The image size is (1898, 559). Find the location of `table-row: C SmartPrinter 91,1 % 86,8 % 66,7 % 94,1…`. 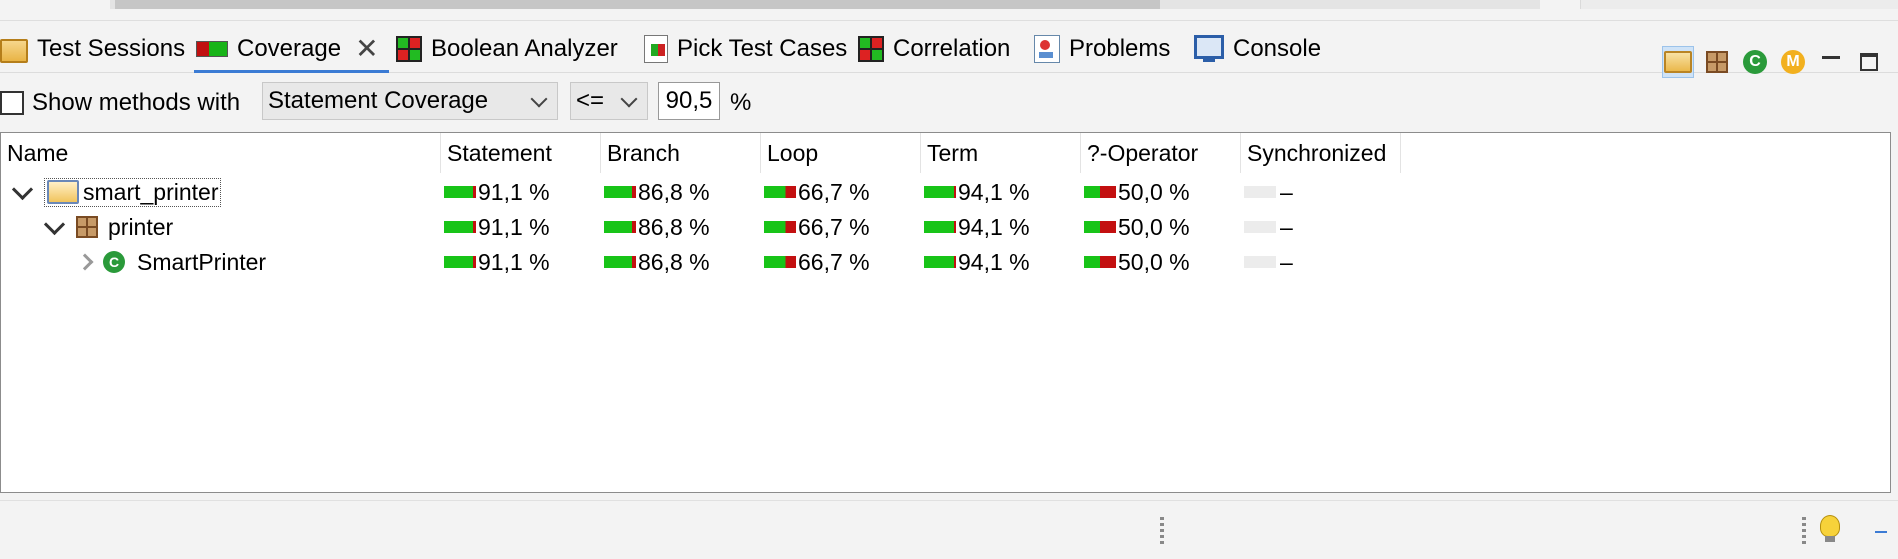

table-row: C SmartPrinter 91,1 % 86,8 % 66,7 % 94,1… is located at coordinates (945, 262).